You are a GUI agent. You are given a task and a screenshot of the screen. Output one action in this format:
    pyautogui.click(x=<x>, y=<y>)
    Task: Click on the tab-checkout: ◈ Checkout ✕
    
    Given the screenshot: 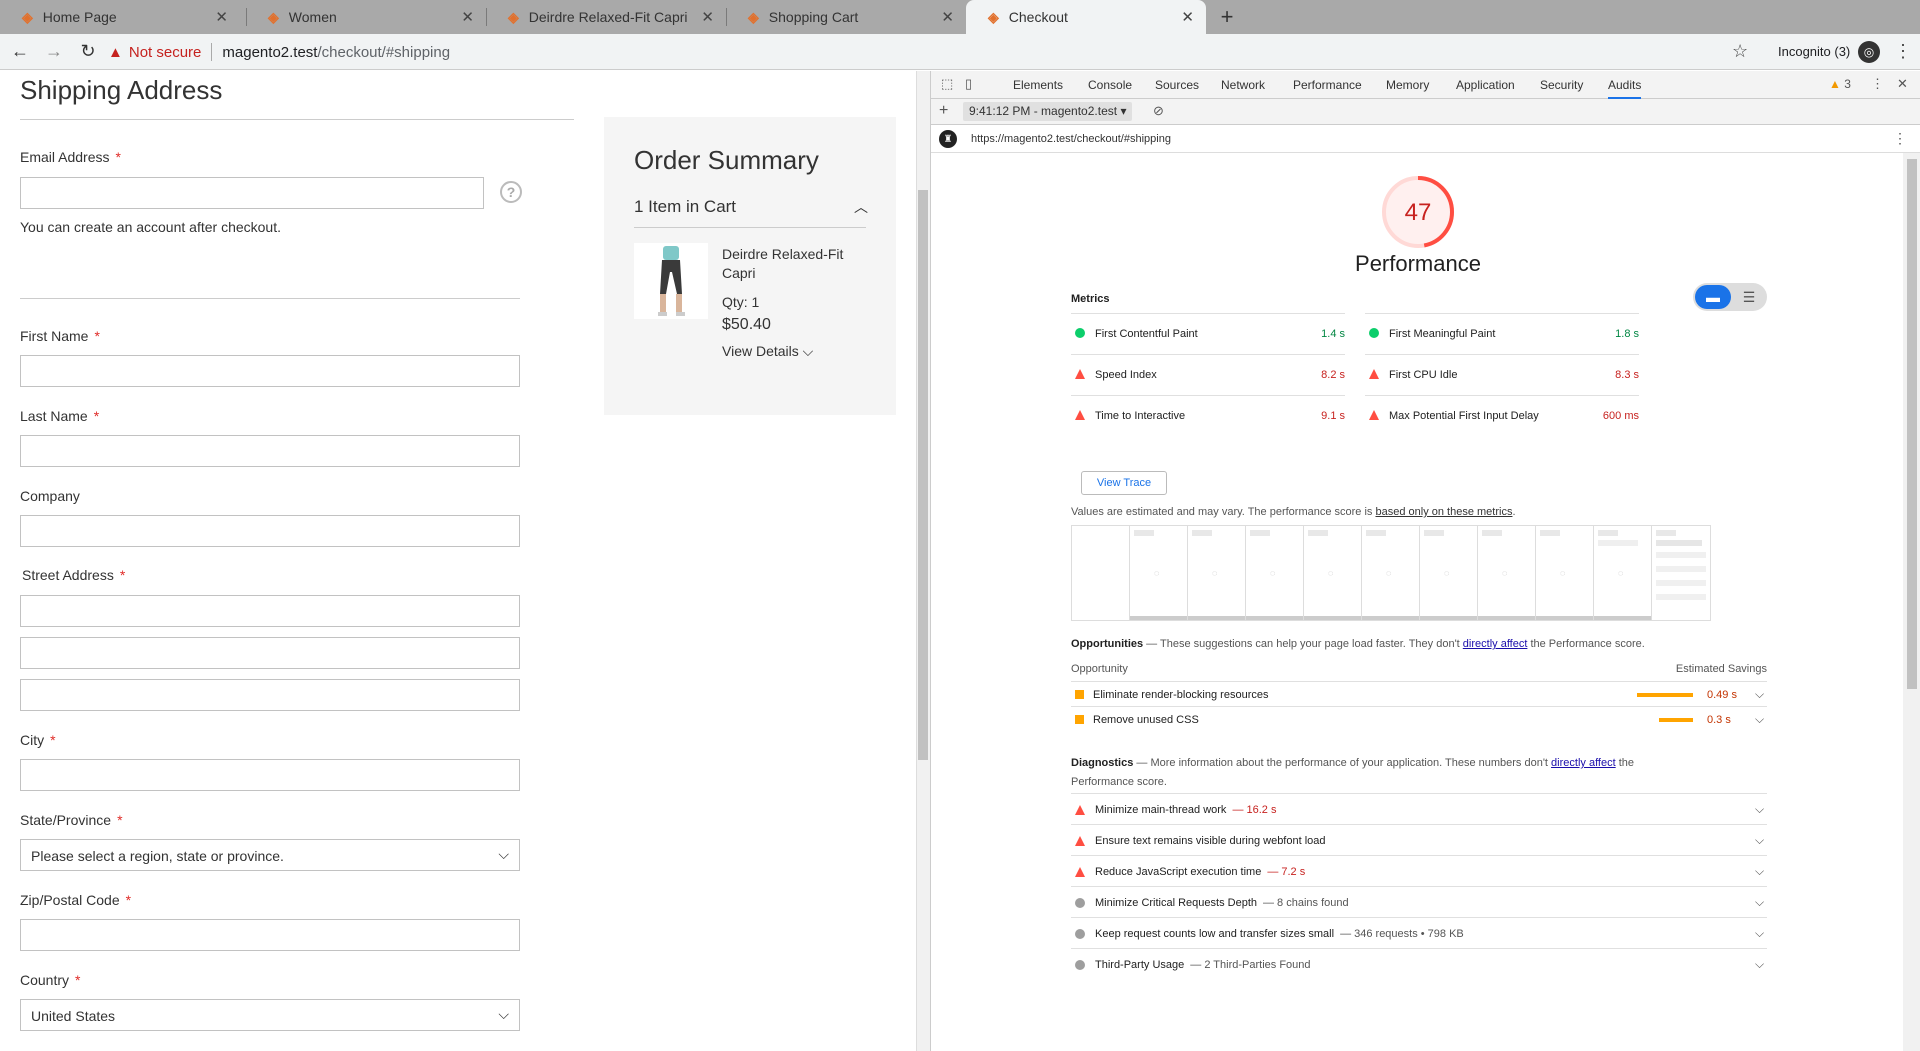 What is the action you would take?
    pyautogui.click(x=1086, y=17)
    